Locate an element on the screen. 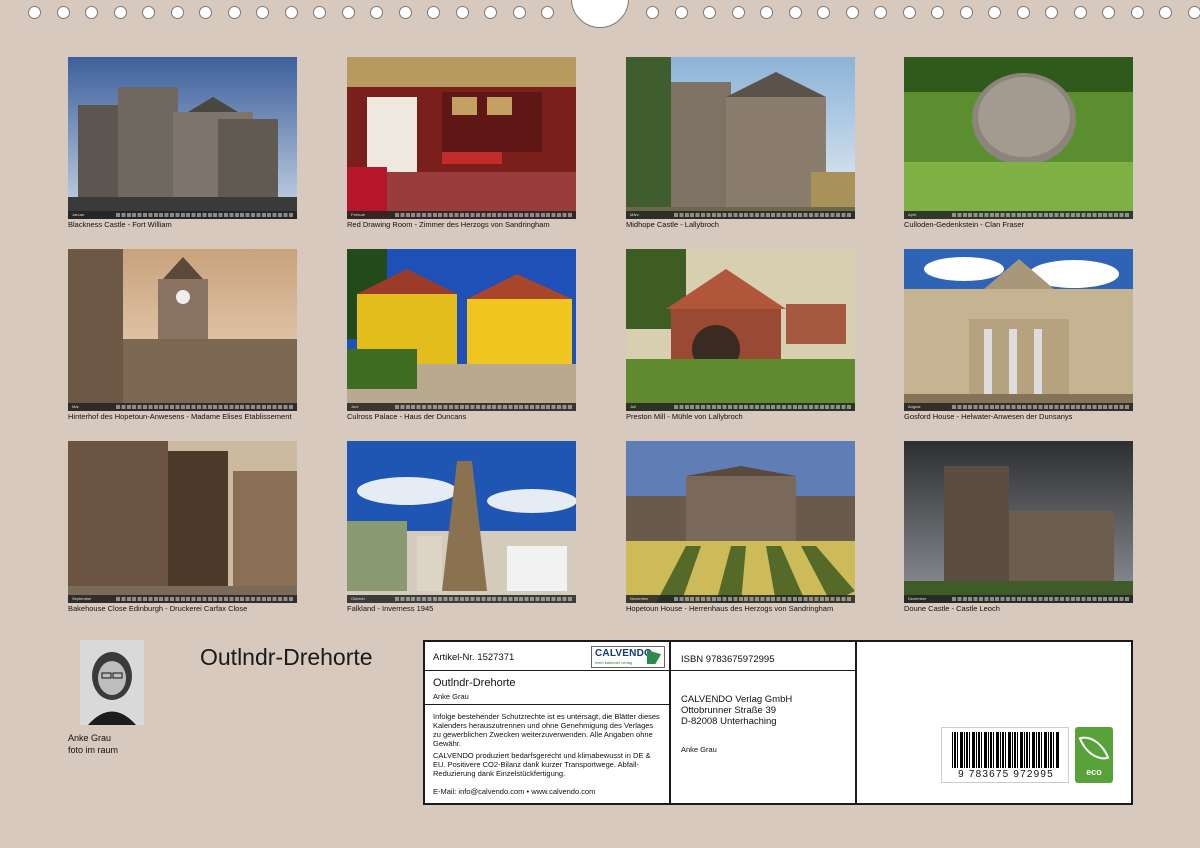 The height and width of the screenshot is (848, 1200). barcode-number: 9 783675 972995 is located at coordinates (1006, 774).